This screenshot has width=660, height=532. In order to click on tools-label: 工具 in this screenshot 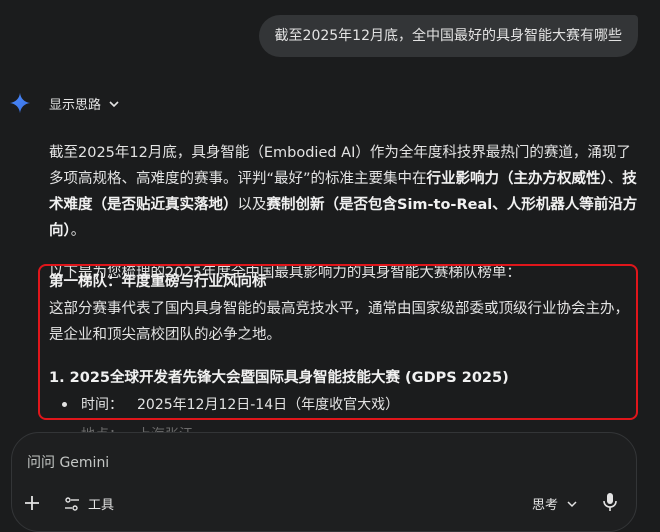, I will do `click(101, 505)`.